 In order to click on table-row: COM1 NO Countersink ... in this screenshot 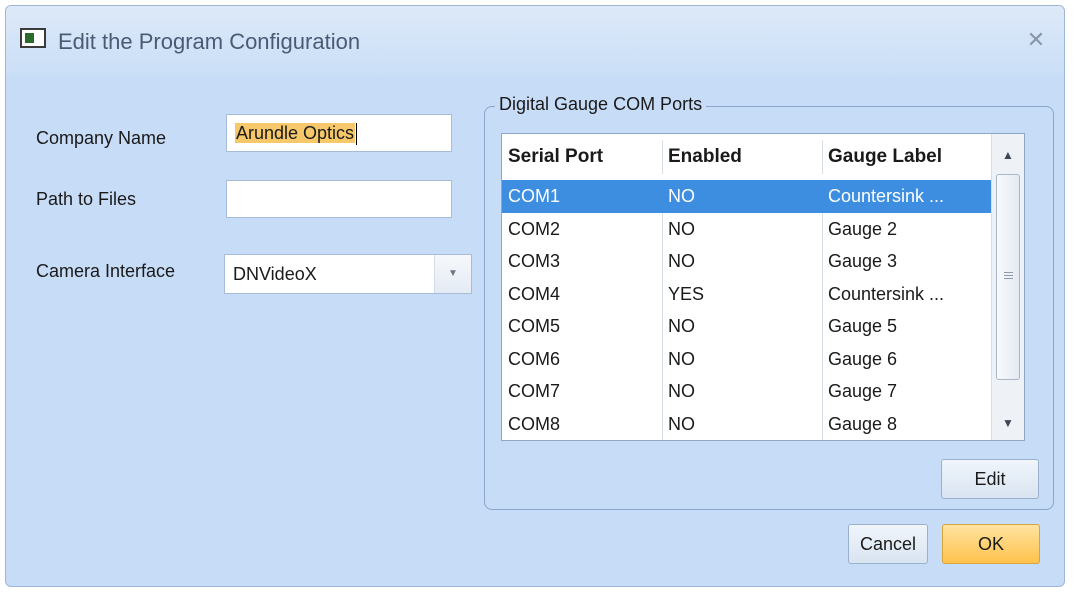, I will do `click(747, 196)`.